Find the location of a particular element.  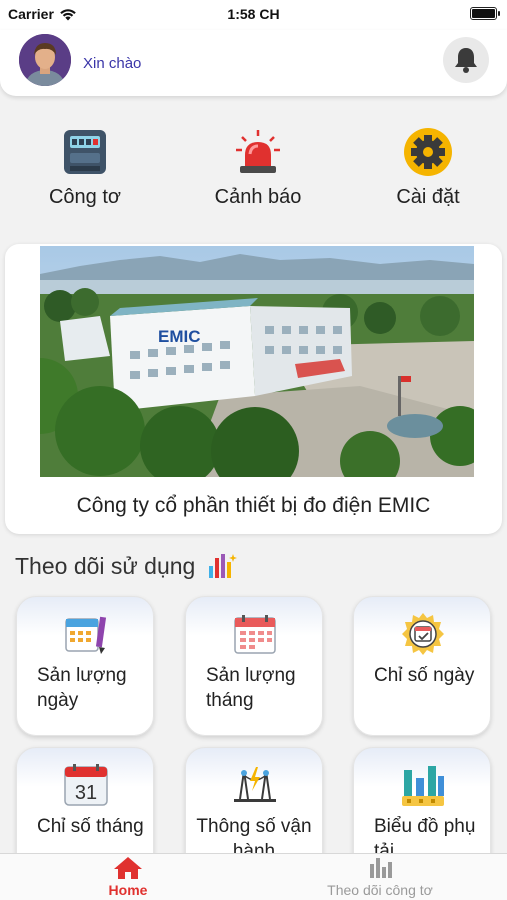

bottom-tab-bar: Home Theo dõi công tơ is located at coordinates (253, 876).